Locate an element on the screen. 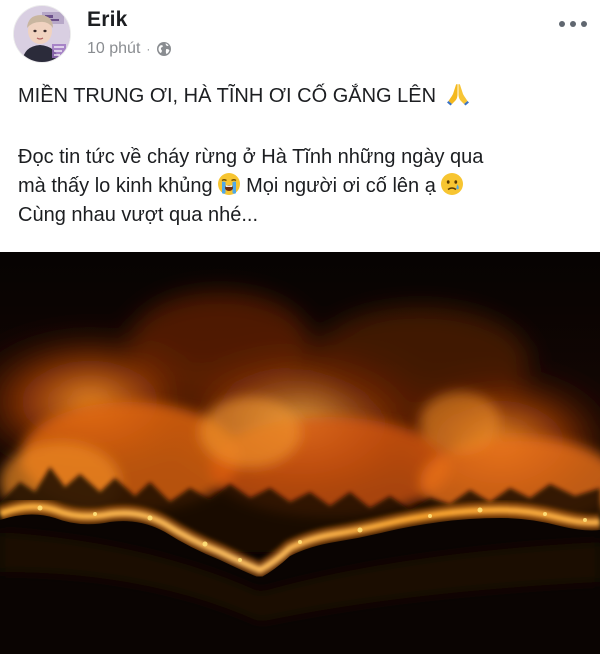  more-options-button is located at coordinates (573, 24).